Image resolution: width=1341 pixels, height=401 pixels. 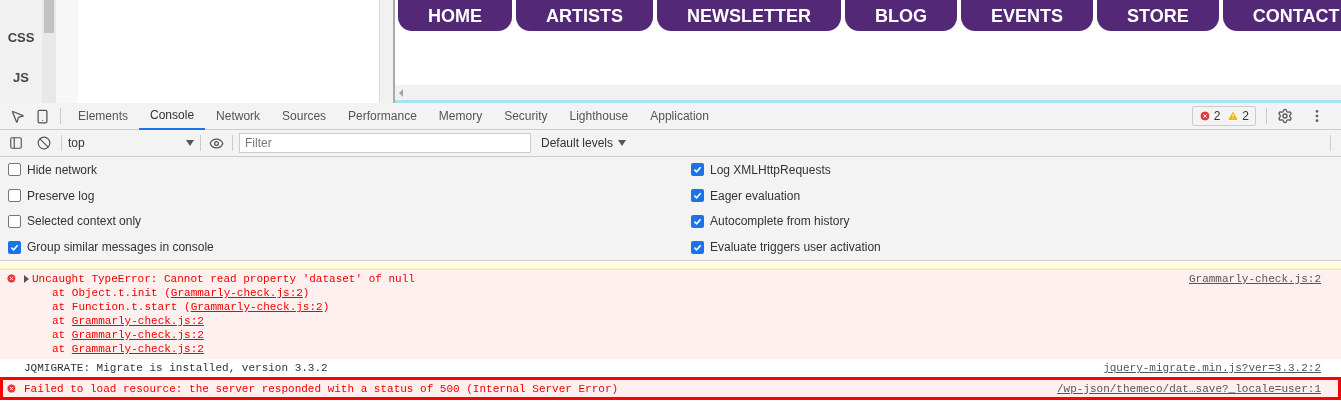 I want to click on error-count: 2, so click(x=1217, y=116).